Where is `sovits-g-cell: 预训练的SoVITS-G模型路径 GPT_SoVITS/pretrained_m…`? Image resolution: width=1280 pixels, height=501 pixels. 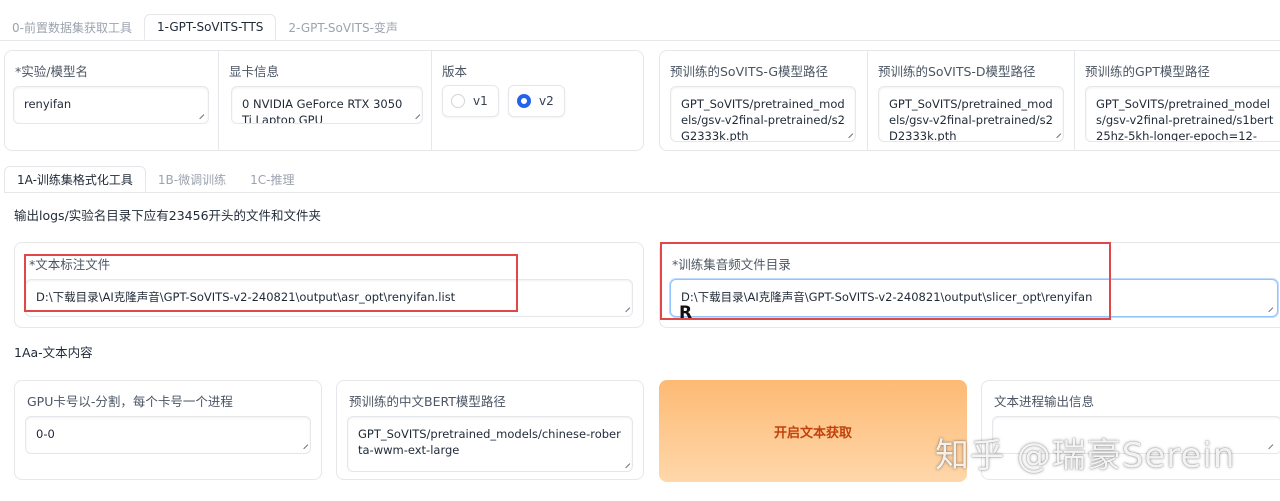 sovits-g-cell: 预训练的SoVITS-G模型路径 GPT_SoVITS/pretrained_m… is located at coordinates (763, 100).